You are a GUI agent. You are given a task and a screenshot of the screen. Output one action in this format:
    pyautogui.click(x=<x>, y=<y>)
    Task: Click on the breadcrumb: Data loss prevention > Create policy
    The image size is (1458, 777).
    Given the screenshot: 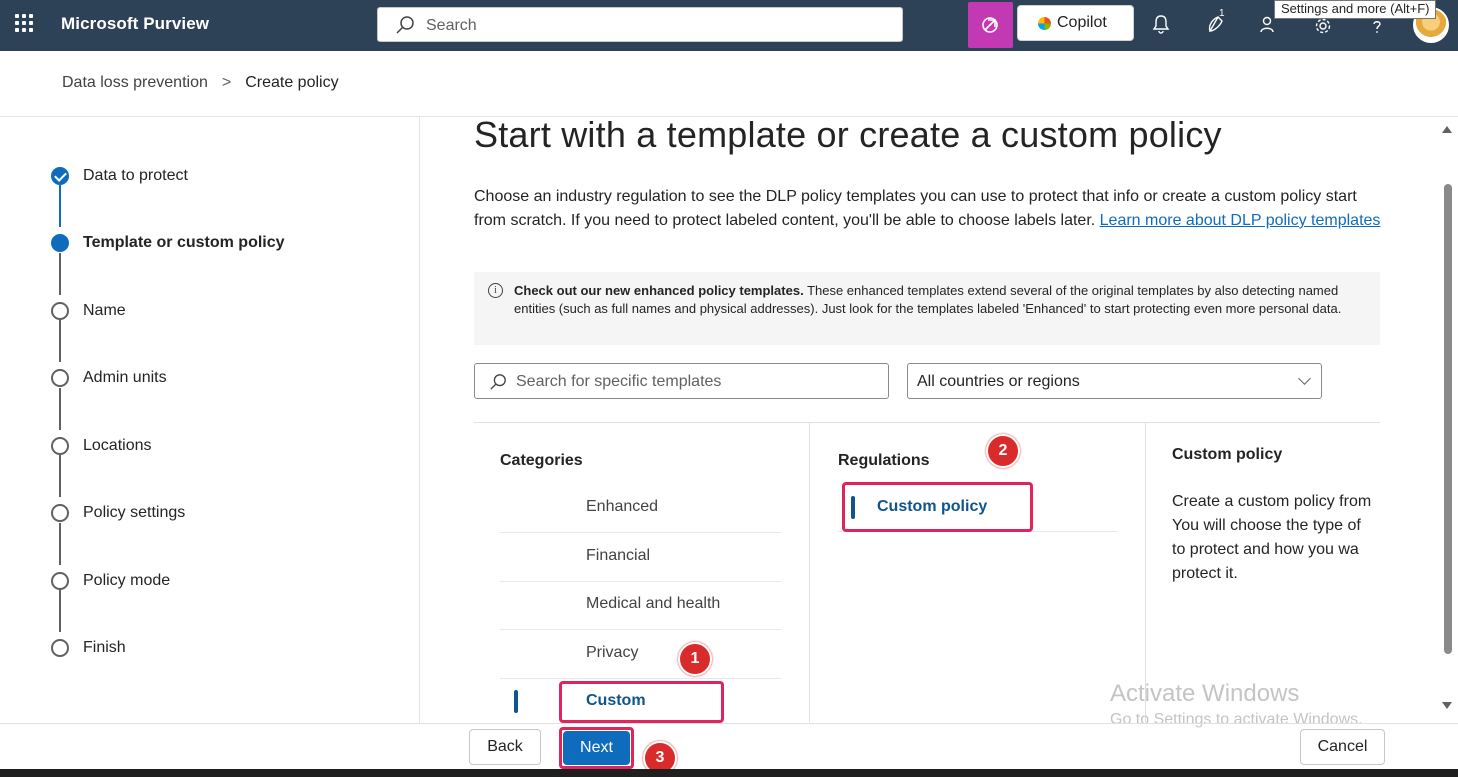 What is the action you would take?
    pyautogui.click(x=200, y=83)
    